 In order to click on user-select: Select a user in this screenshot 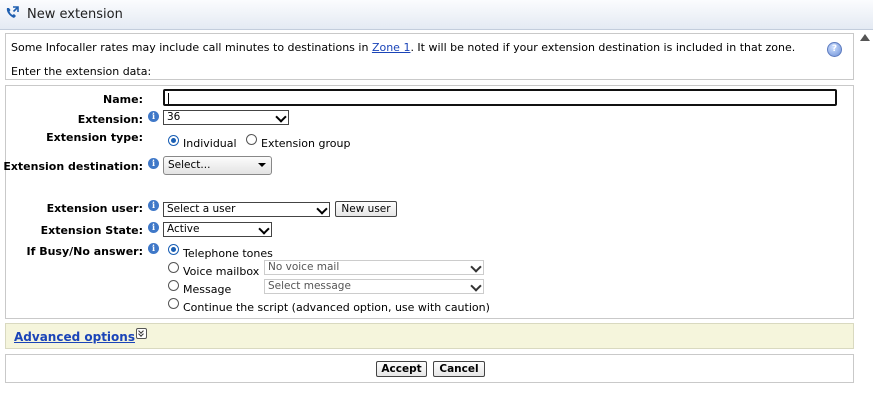, I will do `click(246, 209)`.